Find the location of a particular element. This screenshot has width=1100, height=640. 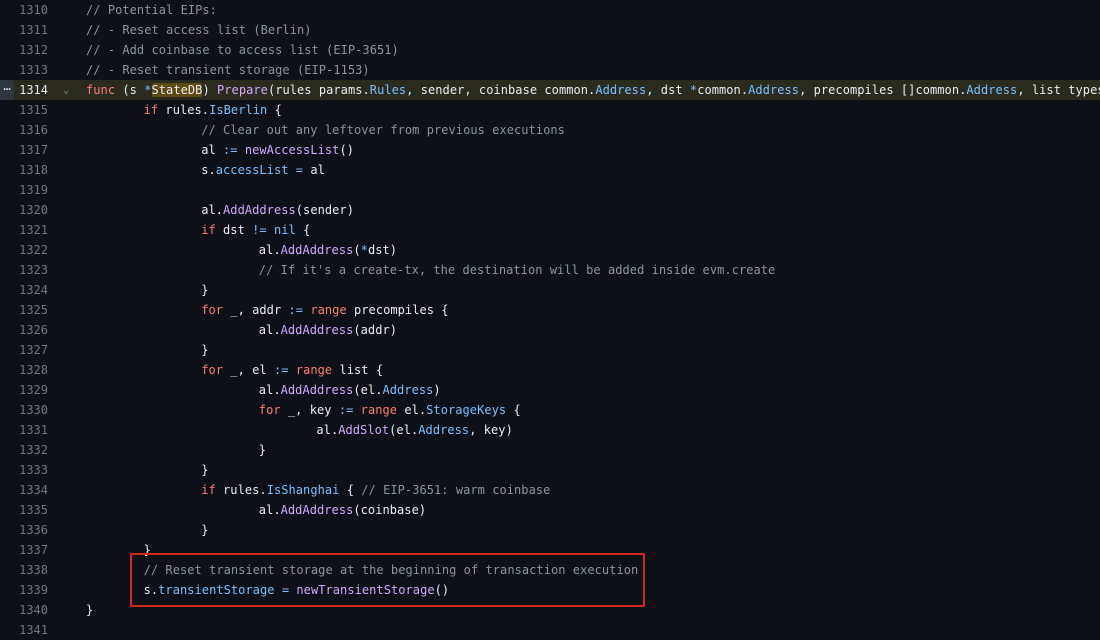

code-text: ( is located at coordinates (357, 250).